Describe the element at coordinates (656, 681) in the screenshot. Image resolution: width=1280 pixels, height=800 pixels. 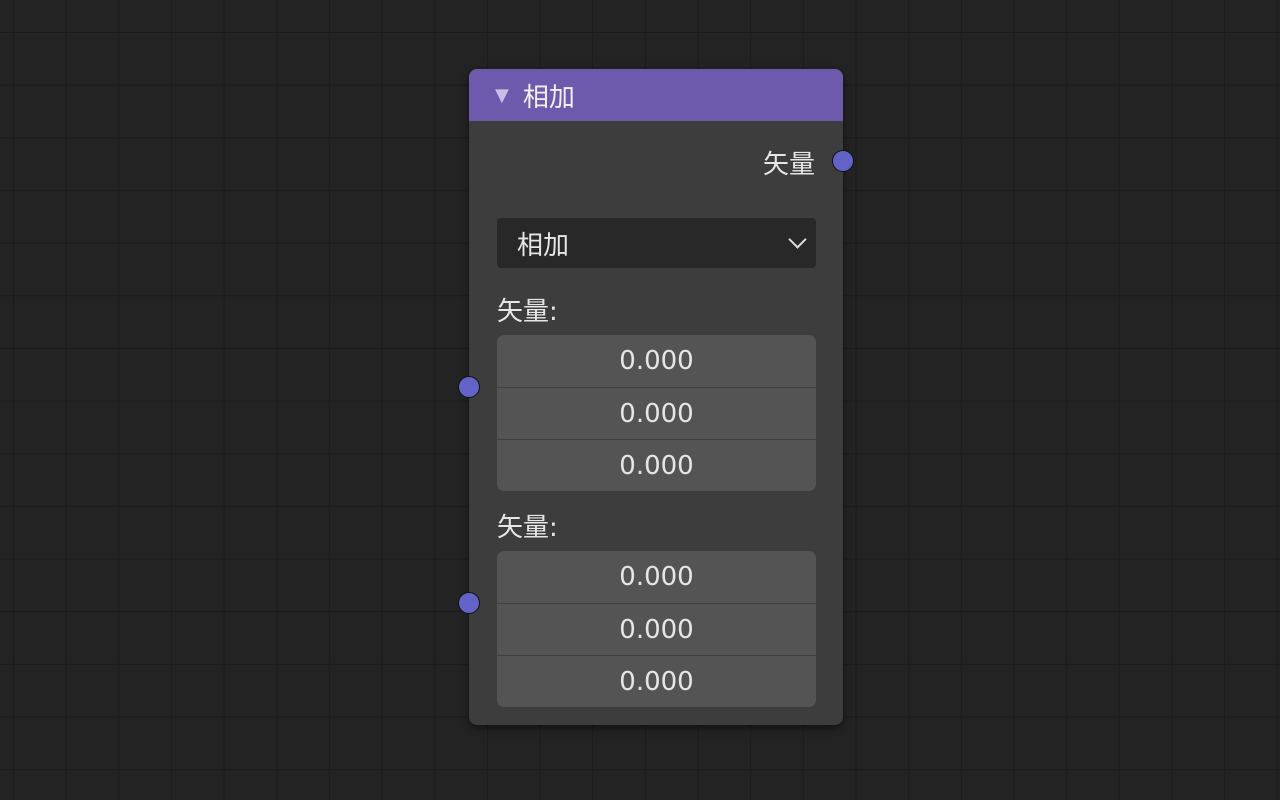
I see `input-2-z-field: 0.000` at that location.